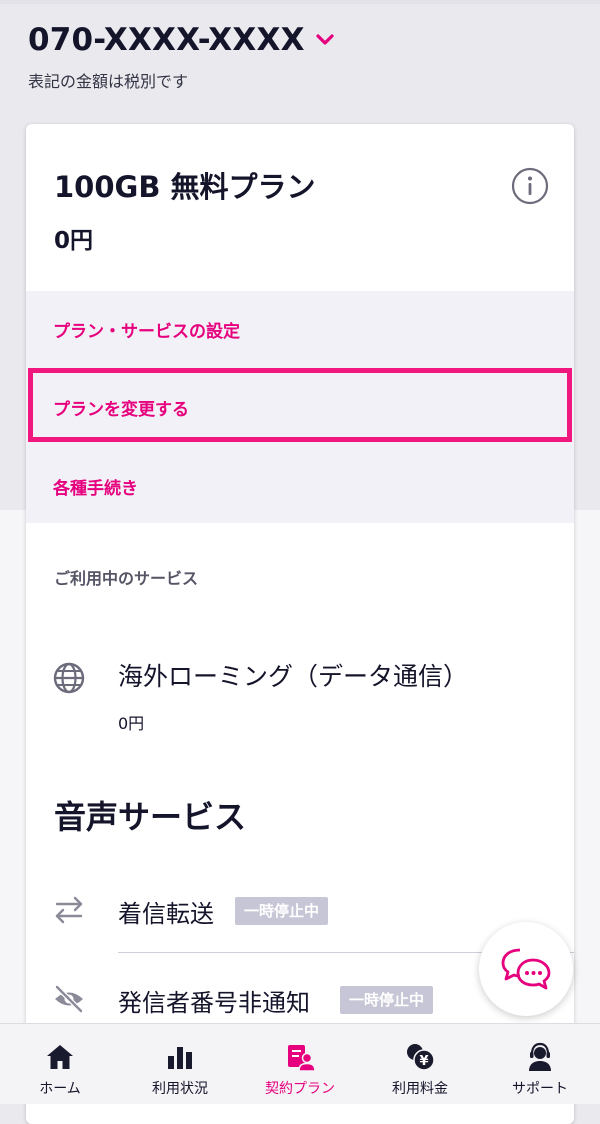  What do you see at coordinates (300, 1089) in the screenshot?
I see `nav-label: 契約プラン` at bounding box center [300, 1089].